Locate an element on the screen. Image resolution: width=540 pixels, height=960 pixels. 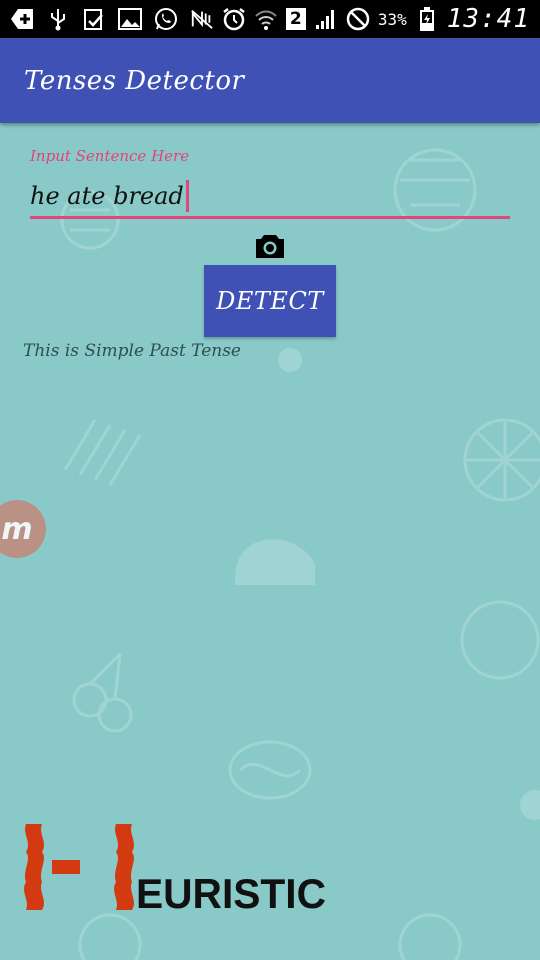
heuristic-logo: EURISTIC is located at coordinates (175, 869).